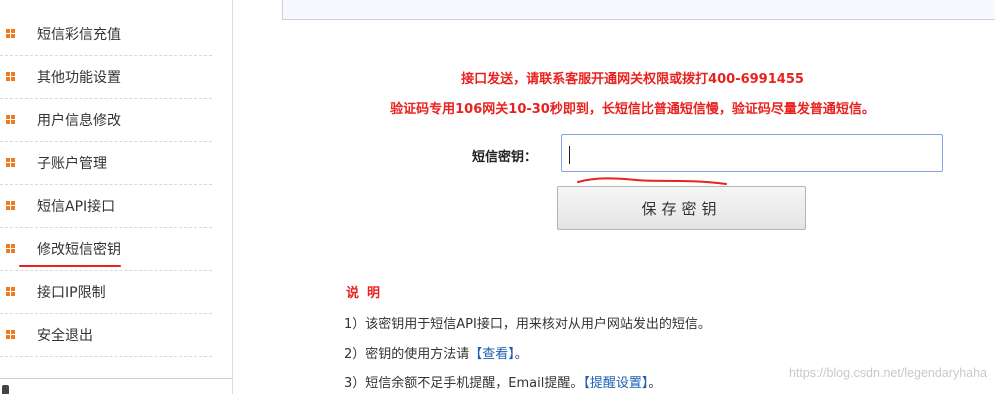 Image resolution: width=995 pixels, height=394 pixels. Describe the element at coordinates (615, 383) in the screenshot. I see `reminder-settings-link: 【提醒设置】` at that location.